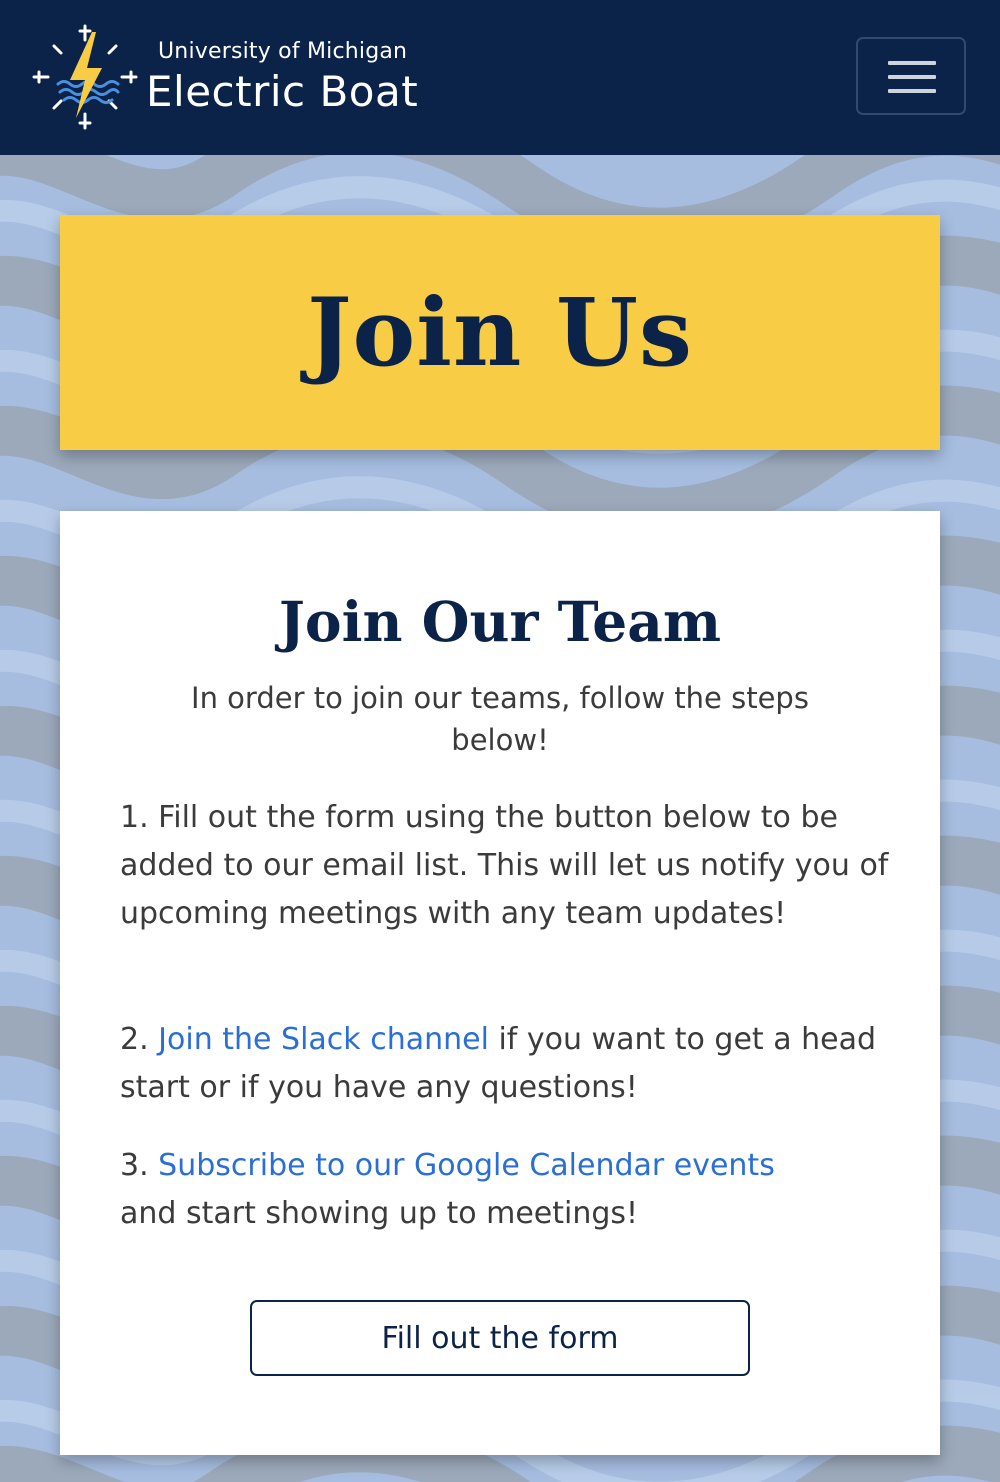  I want to click on step-number: 2., so click(134, 1039).